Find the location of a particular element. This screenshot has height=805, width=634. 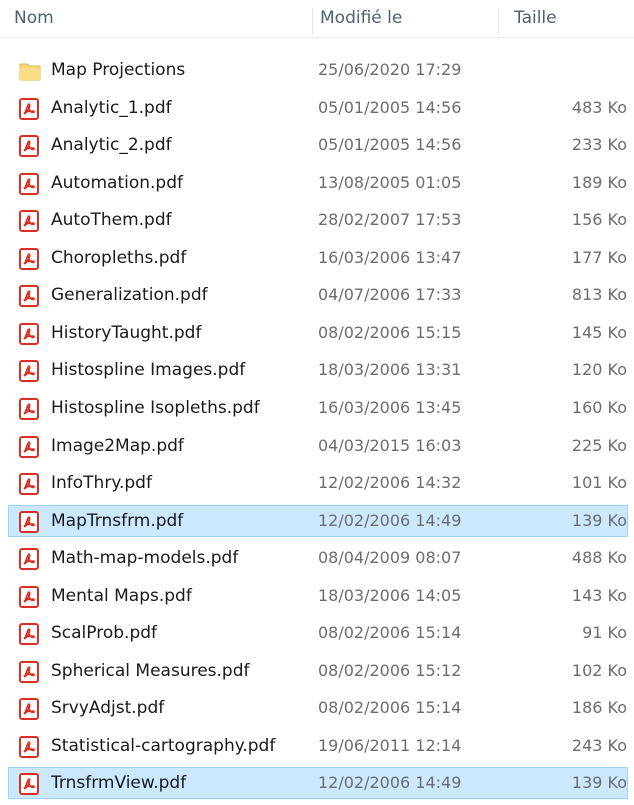

file-name: TrnsfrmView.pdf is located at coordinates (119, 783).